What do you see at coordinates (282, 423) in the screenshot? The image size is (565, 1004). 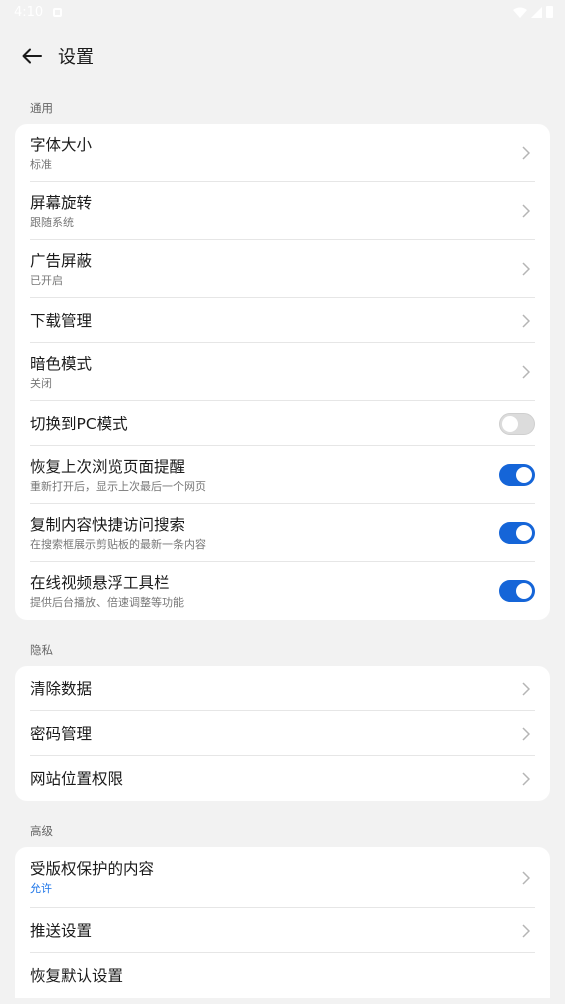 I see `setting-pc-mode: 切换到PC模式` at bounding box center [282, 423].